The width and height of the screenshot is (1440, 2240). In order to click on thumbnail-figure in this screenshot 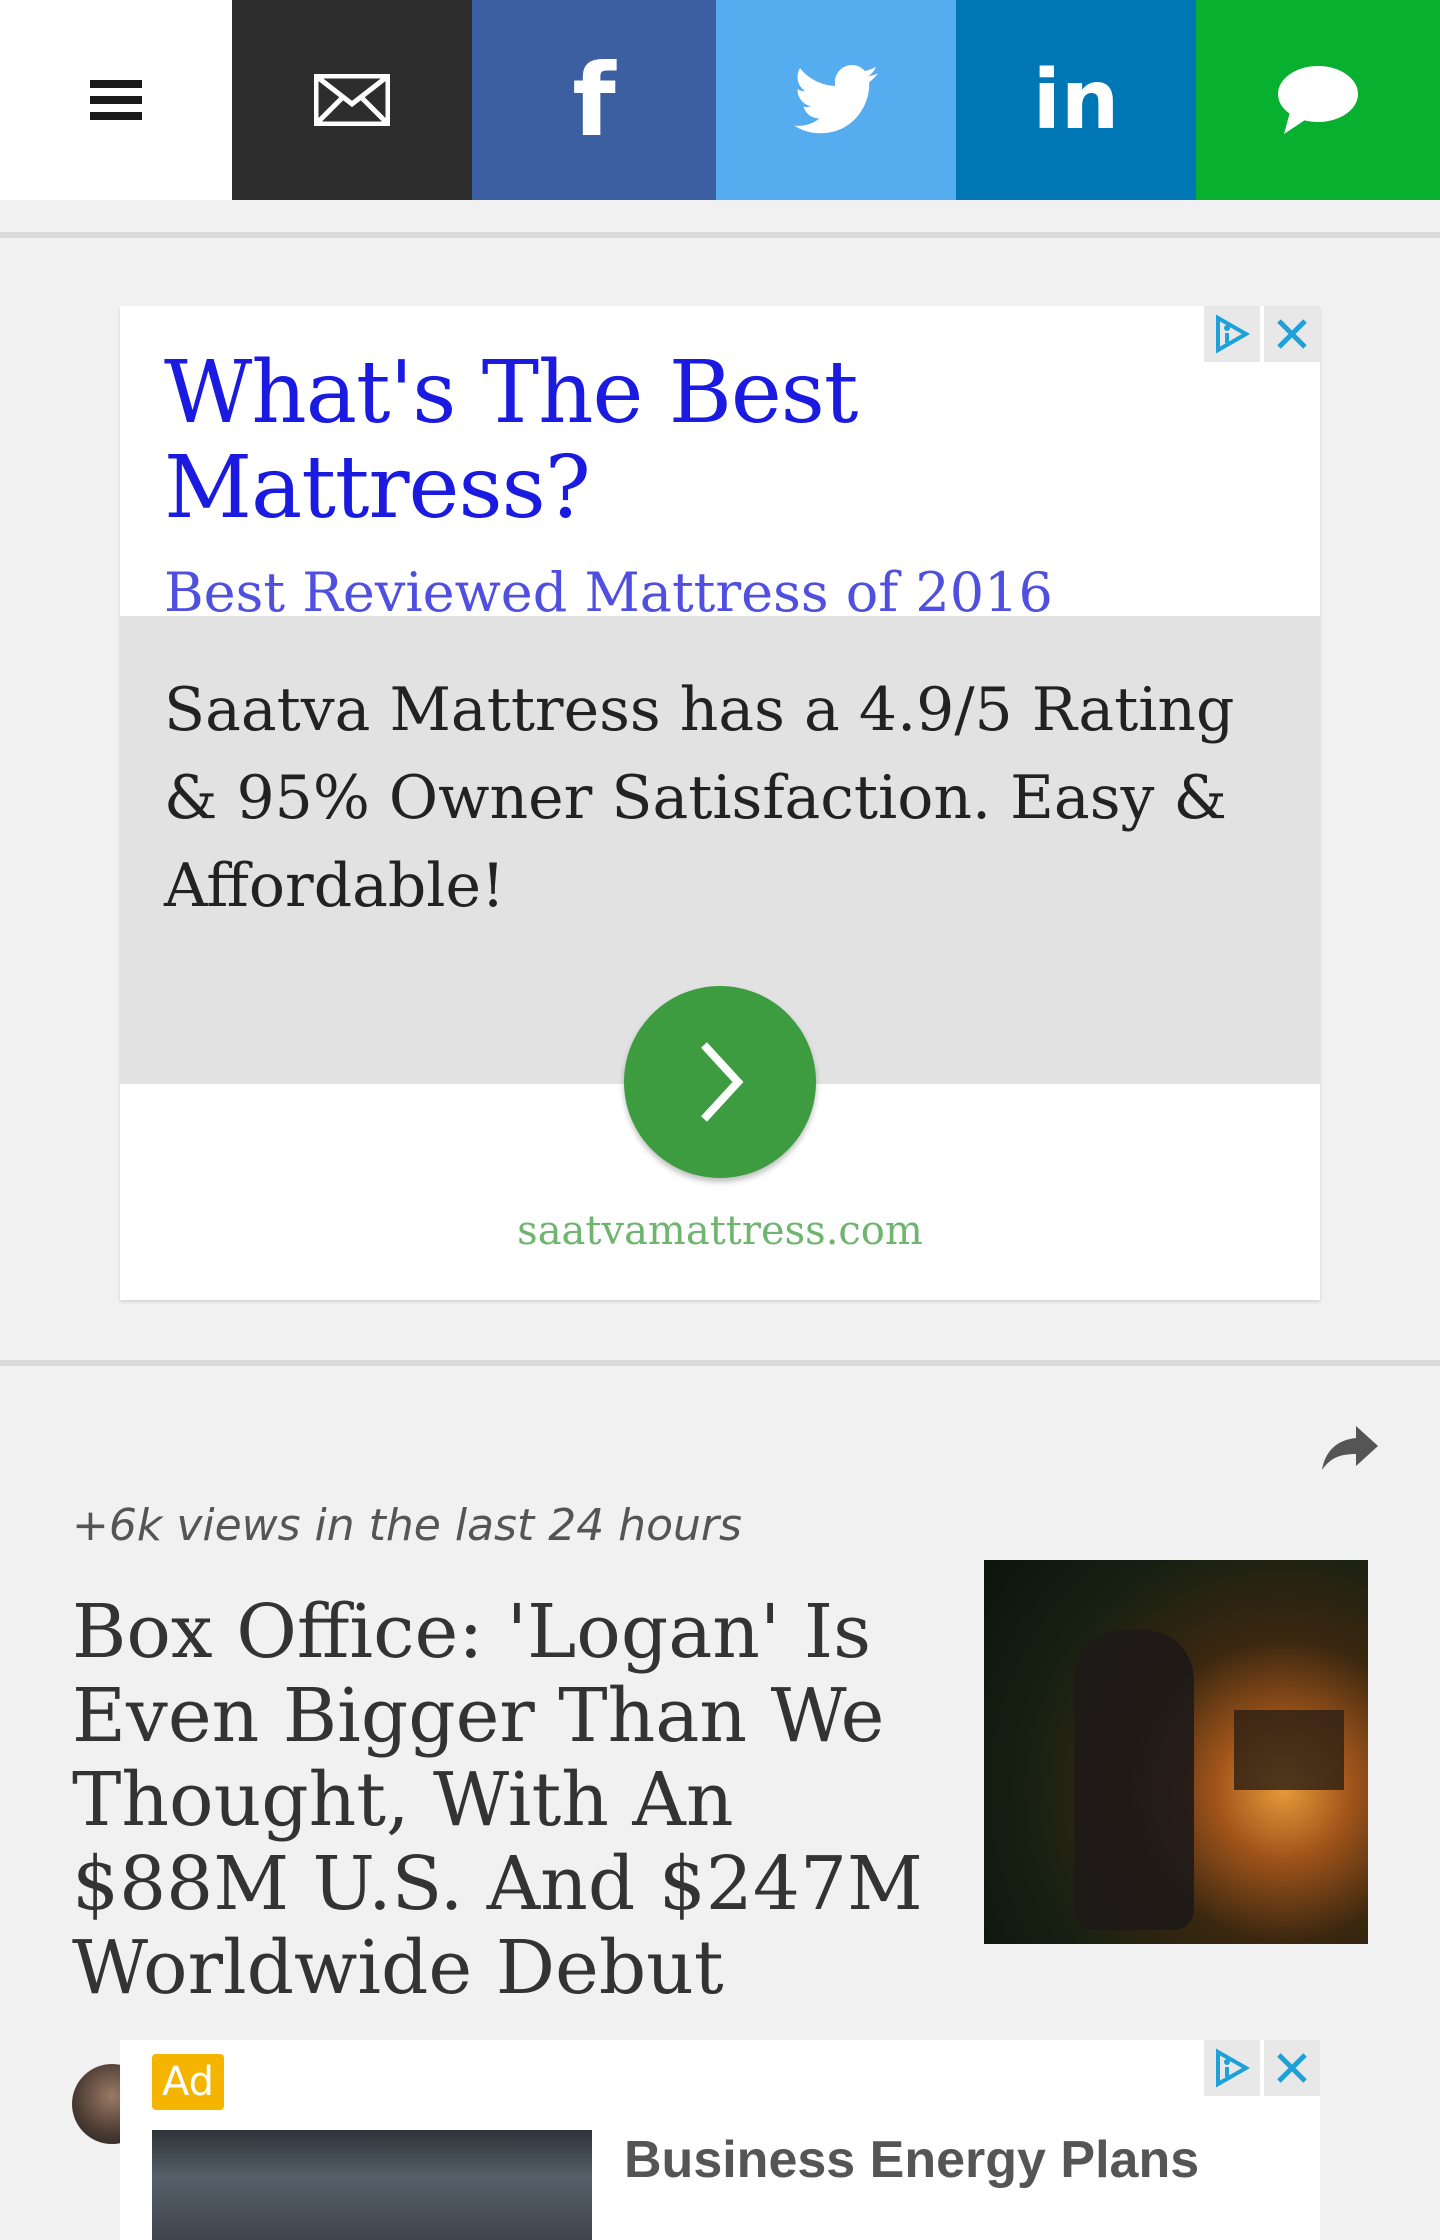, I will do `click(1134, 1780)`.